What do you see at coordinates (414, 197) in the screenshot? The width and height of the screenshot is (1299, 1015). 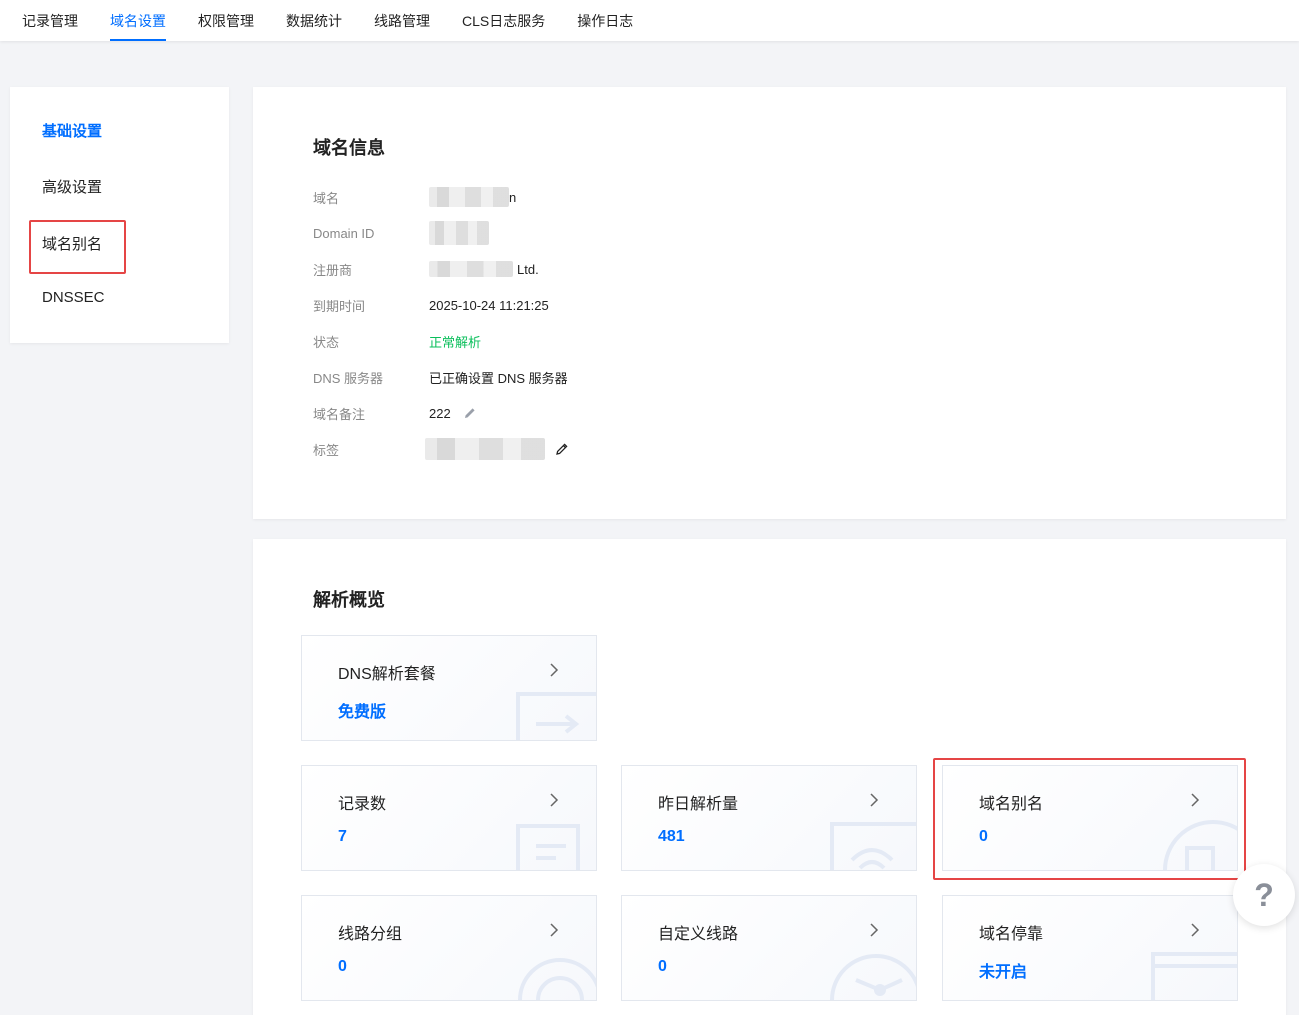 I see `info-row-domain: 域名 n` at bounding box center [414, 197].